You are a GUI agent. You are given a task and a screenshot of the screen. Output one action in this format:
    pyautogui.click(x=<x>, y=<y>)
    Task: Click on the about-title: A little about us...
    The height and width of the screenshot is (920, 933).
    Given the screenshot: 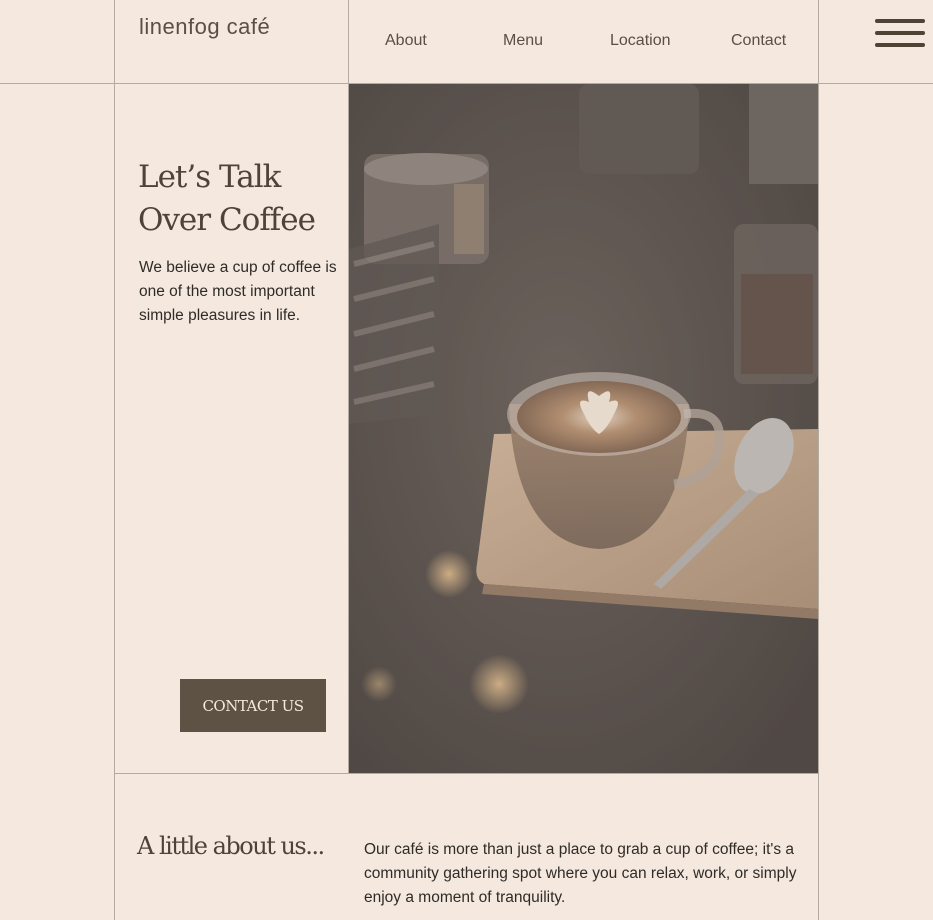 What is the action you would take?
    pyautogui.click(x=231, y=846)
    